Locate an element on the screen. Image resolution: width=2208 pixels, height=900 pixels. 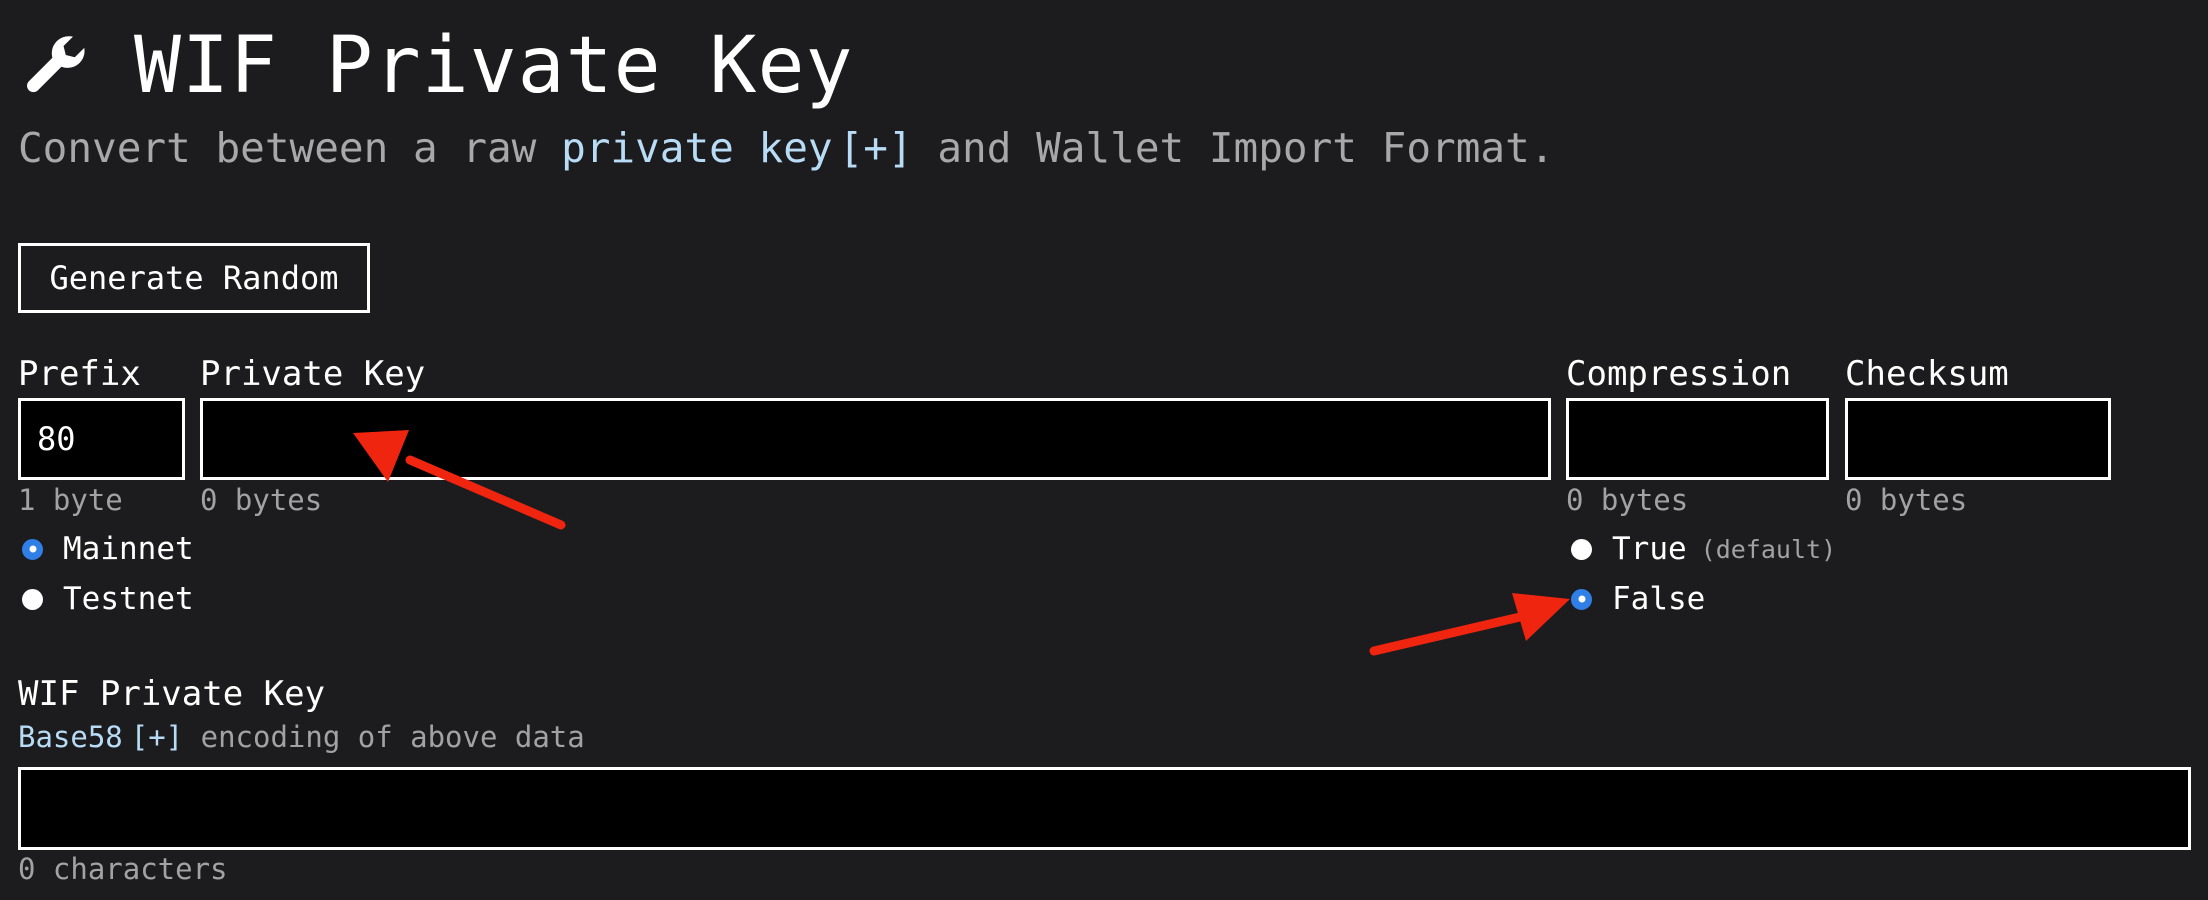
private-key-annotation-arrow is located at coordinates (459, 480).